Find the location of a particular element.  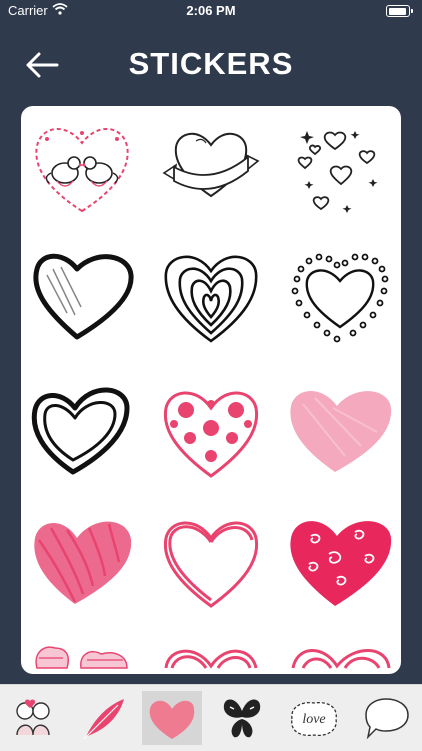

sticker-dotted-heart is located at coordinates (340, 296).